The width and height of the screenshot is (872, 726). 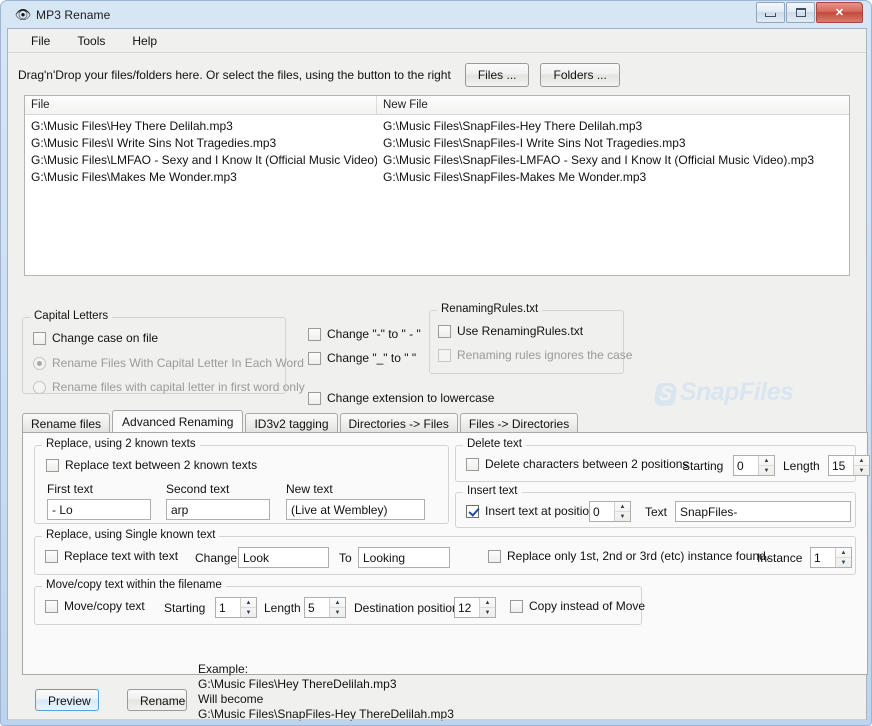 I want to click on column-header-new-file: New File, so click(x=613, y=105).